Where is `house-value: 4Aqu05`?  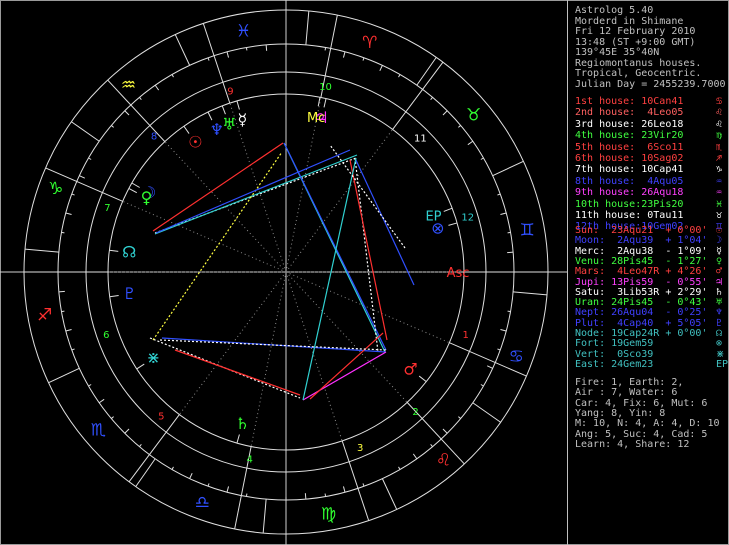
house-value: 4Aqu05 is located at coordinates (662, 181).